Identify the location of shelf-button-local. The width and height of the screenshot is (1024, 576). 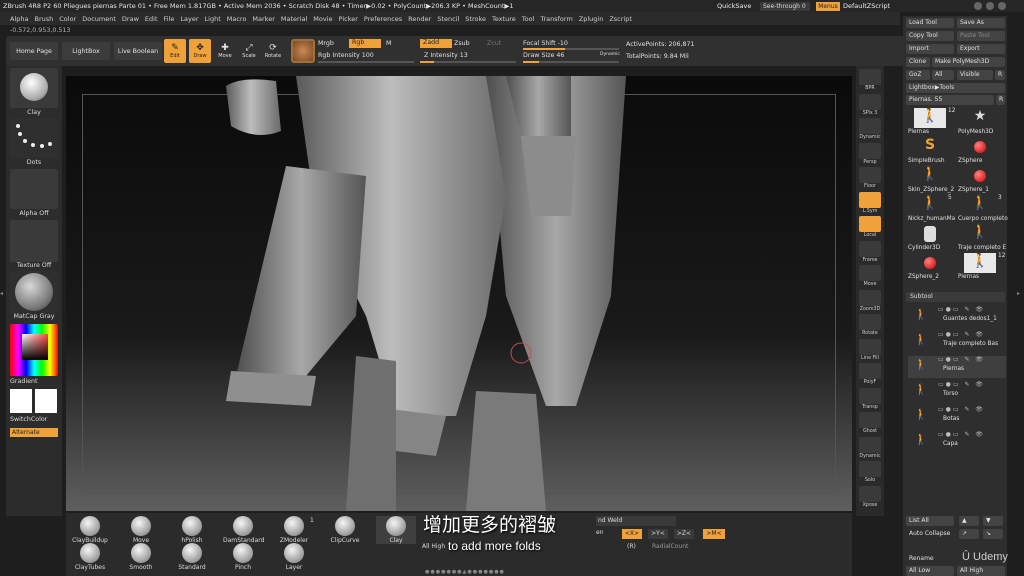
(870, 224).